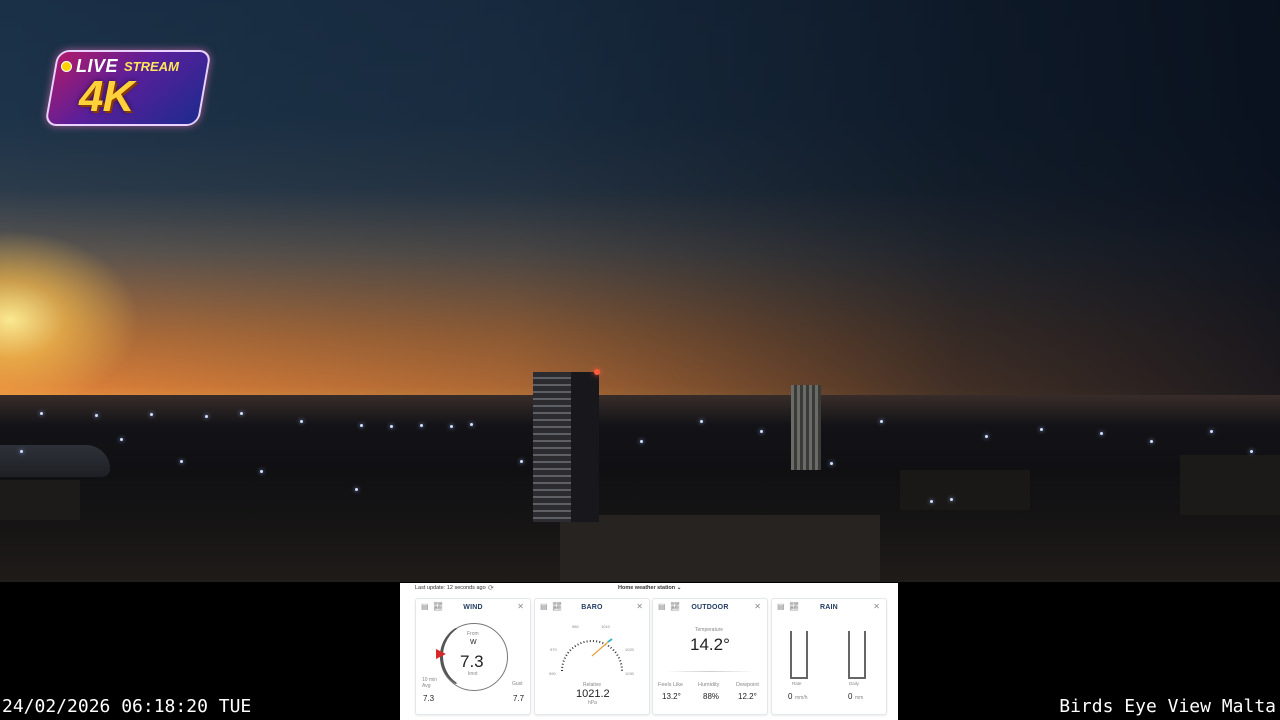 The width and height of the screenshot is (1280, 720). Describe the element at coordinates (710, 607) in the screenshot. I see `outdoor-card-title: OUTDOOR` at that location.